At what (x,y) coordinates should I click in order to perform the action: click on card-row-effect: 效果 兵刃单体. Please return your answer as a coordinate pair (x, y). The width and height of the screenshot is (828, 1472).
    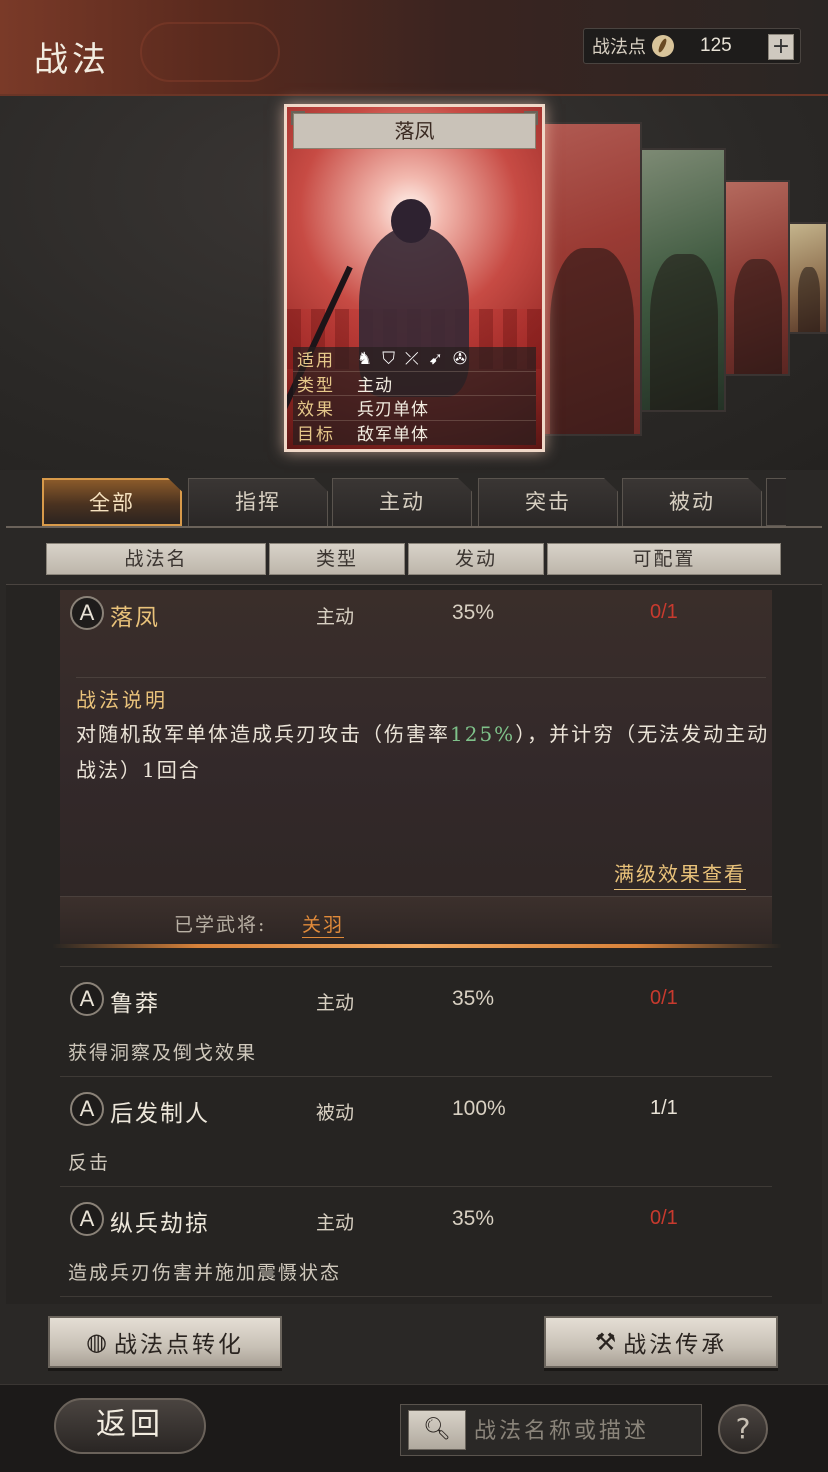
    Looking at the image, I should click on (414, 408).